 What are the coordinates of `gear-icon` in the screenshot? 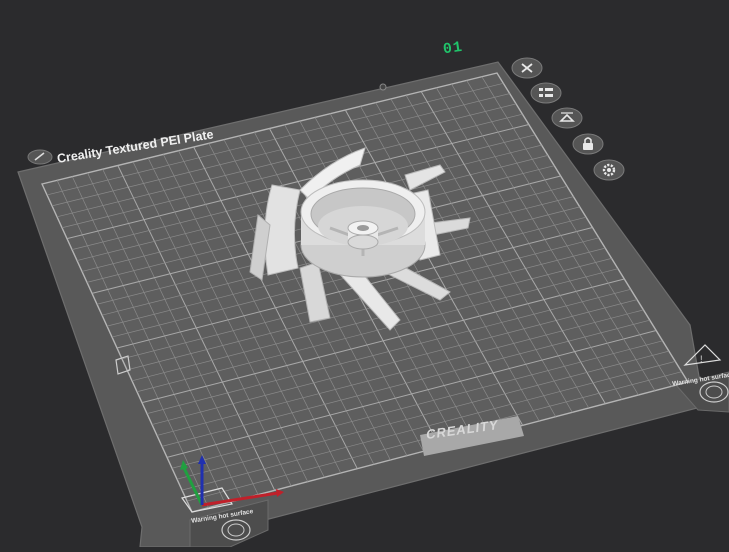 It's located at (609, 170).